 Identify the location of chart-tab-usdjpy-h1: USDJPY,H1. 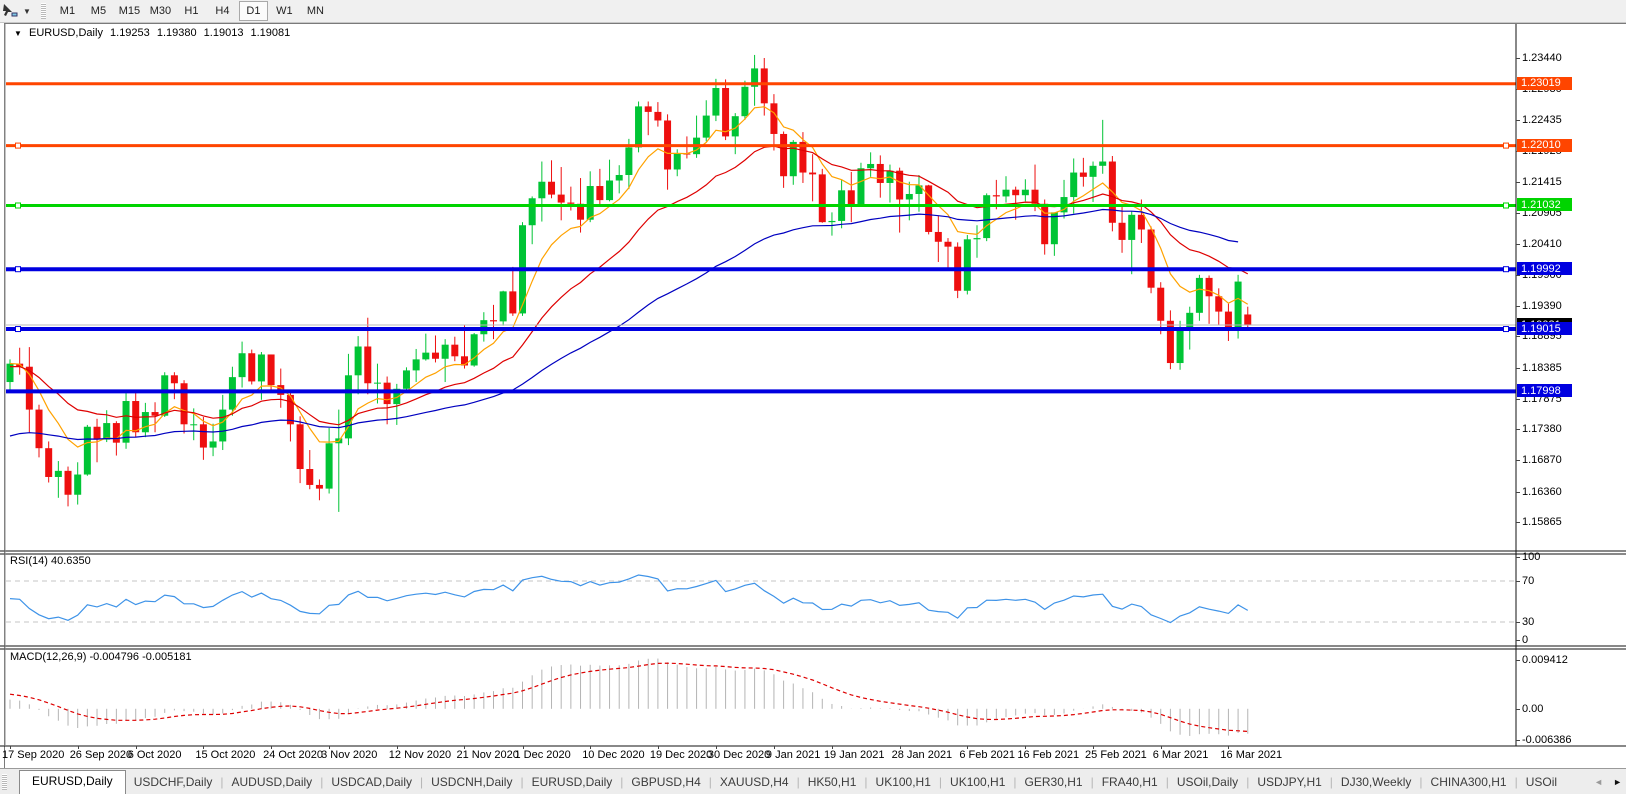
(1289, 782).